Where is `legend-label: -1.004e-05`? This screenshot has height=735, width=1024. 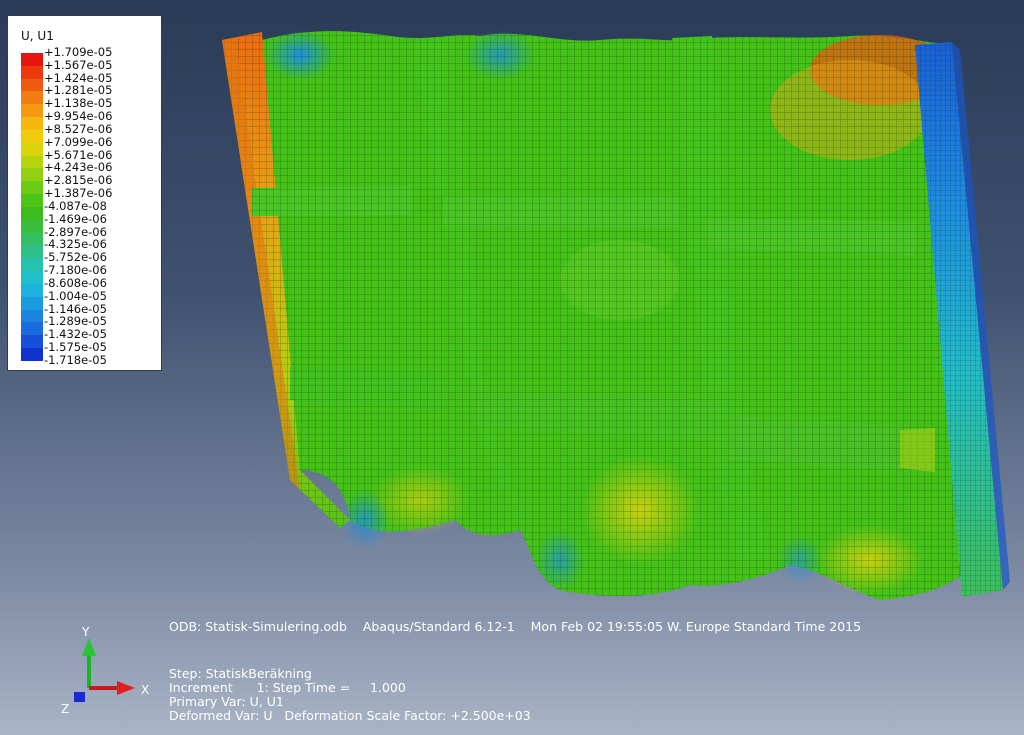 legend-label: -1.004e-05 is located at coordinates (75, 295).